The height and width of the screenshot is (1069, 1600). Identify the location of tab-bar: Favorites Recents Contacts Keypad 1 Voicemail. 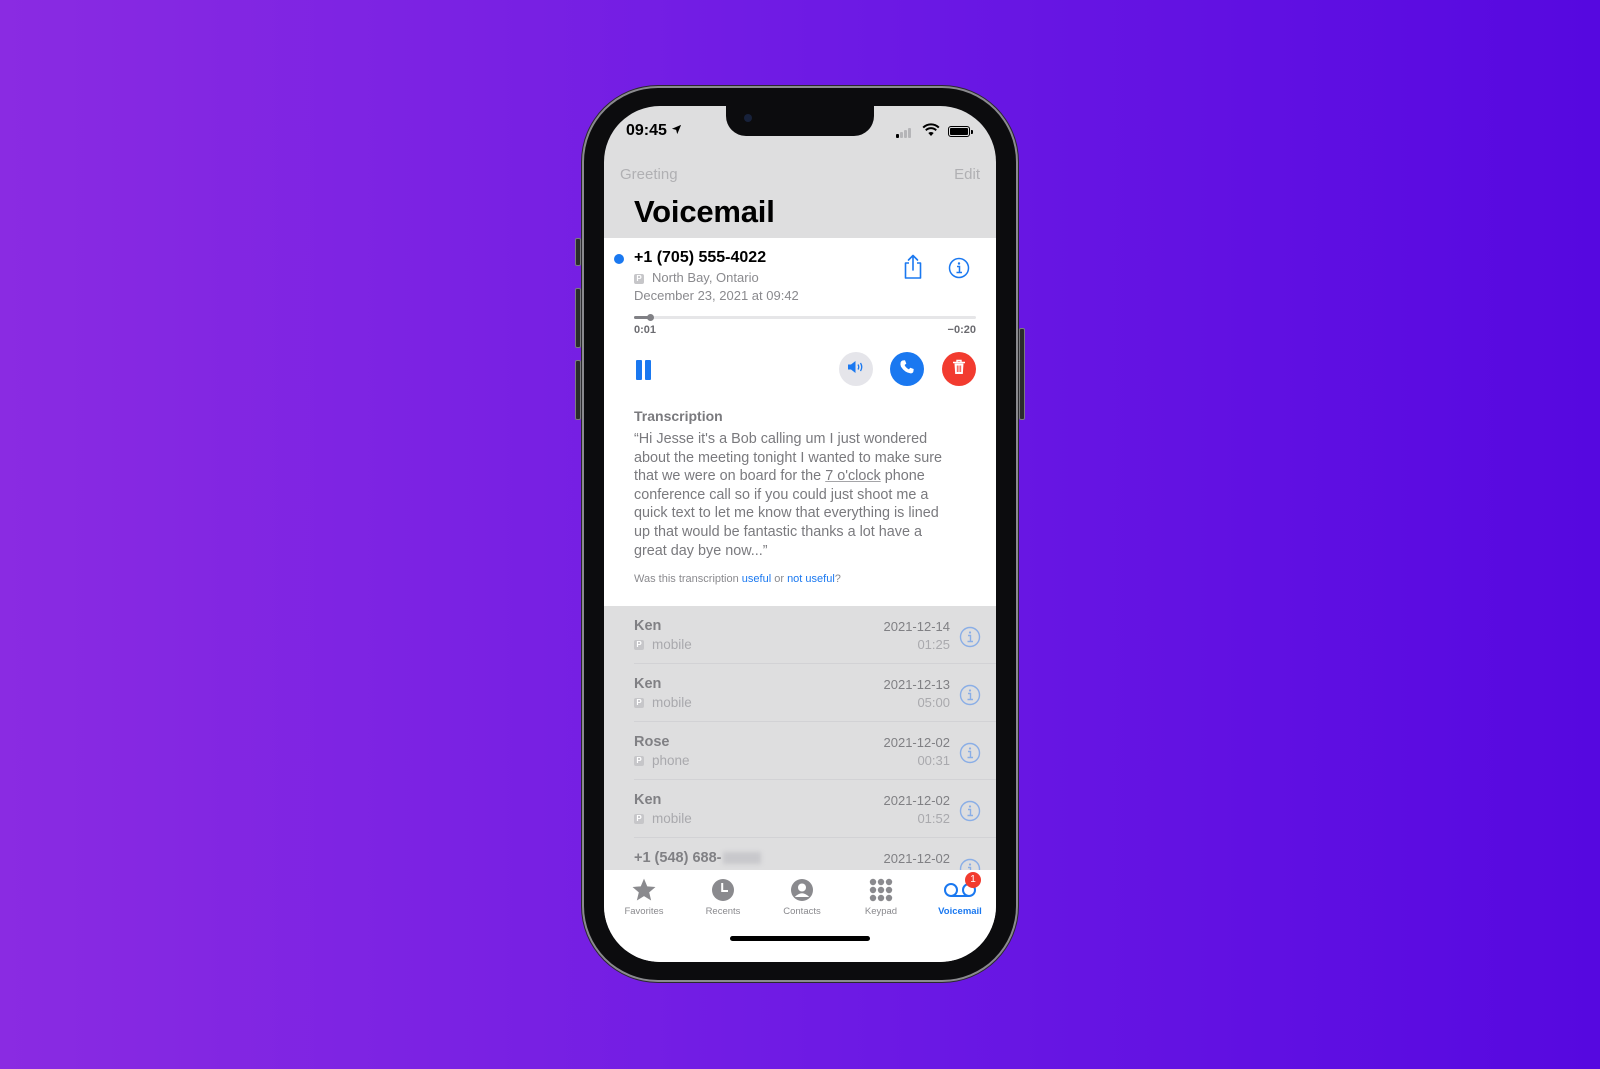
(800, 916).